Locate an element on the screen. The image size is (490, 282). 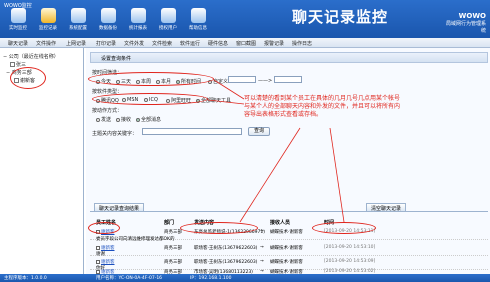
monitor-icon is located at coordinates (18, 15).